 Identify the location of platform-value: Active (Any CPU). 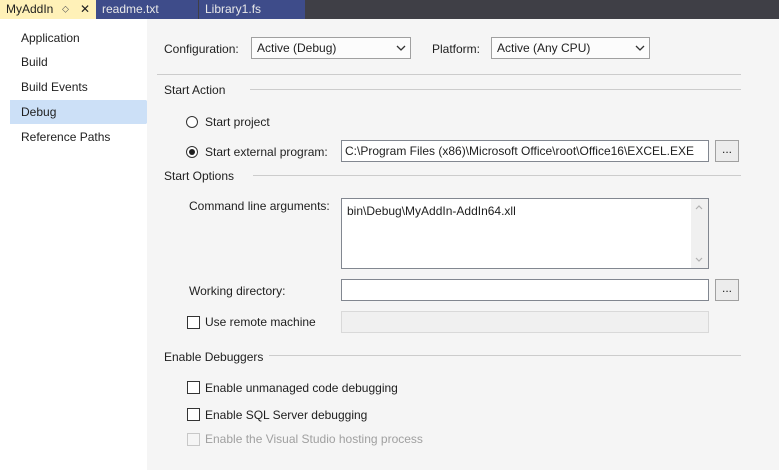
(544, 48).